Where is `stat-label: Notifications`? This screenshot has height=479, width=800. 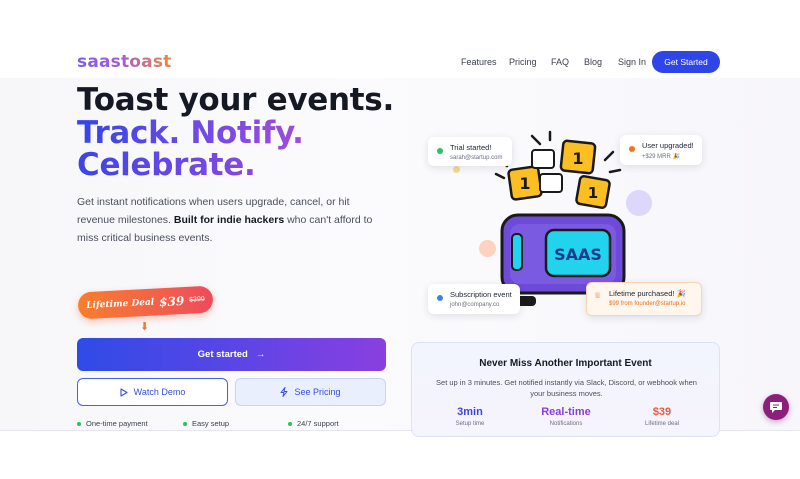 stat-label: Notifications is located at coordinates (566, 424).